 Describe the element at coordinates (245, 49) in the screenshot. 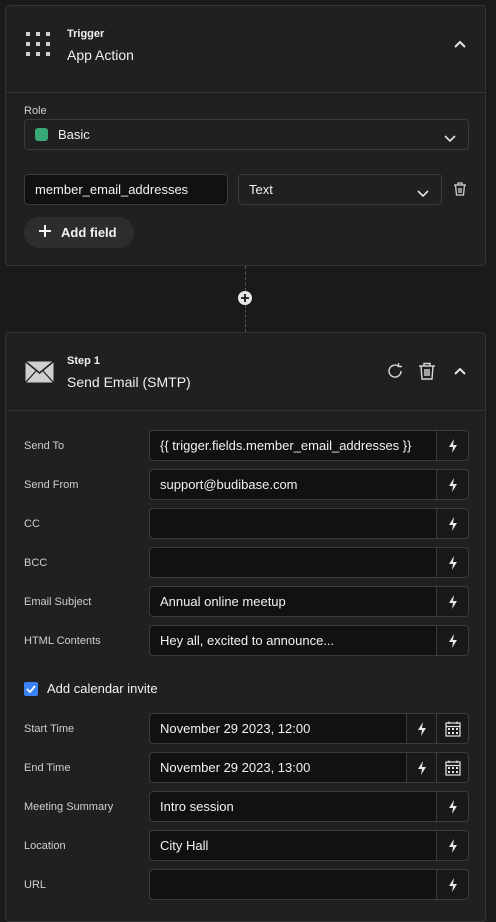

I see `trigger-header: Trigger App Action` at that location.